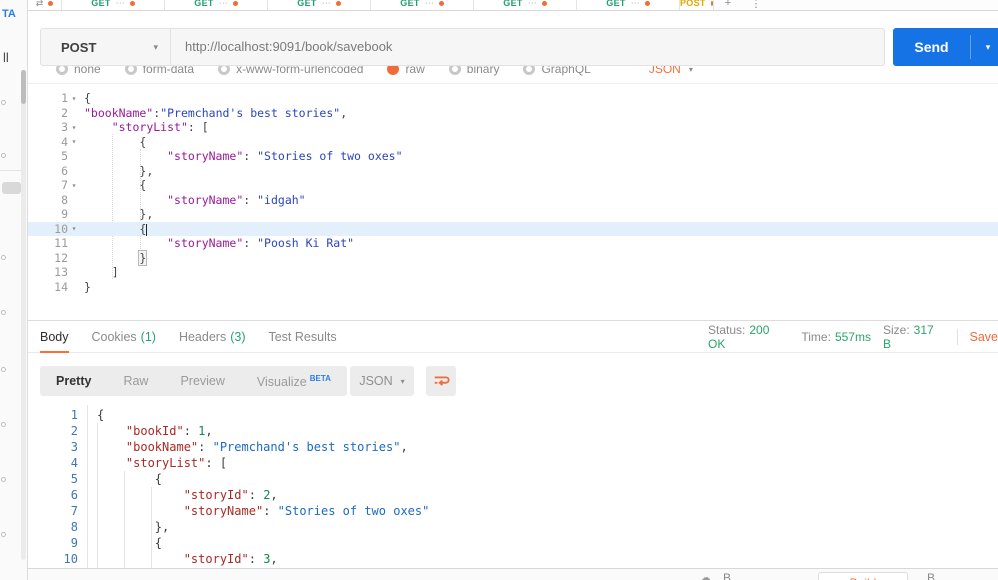 This screenshot has width=998, height=580. I want to click on sidebar-divider, so click(10, 170).